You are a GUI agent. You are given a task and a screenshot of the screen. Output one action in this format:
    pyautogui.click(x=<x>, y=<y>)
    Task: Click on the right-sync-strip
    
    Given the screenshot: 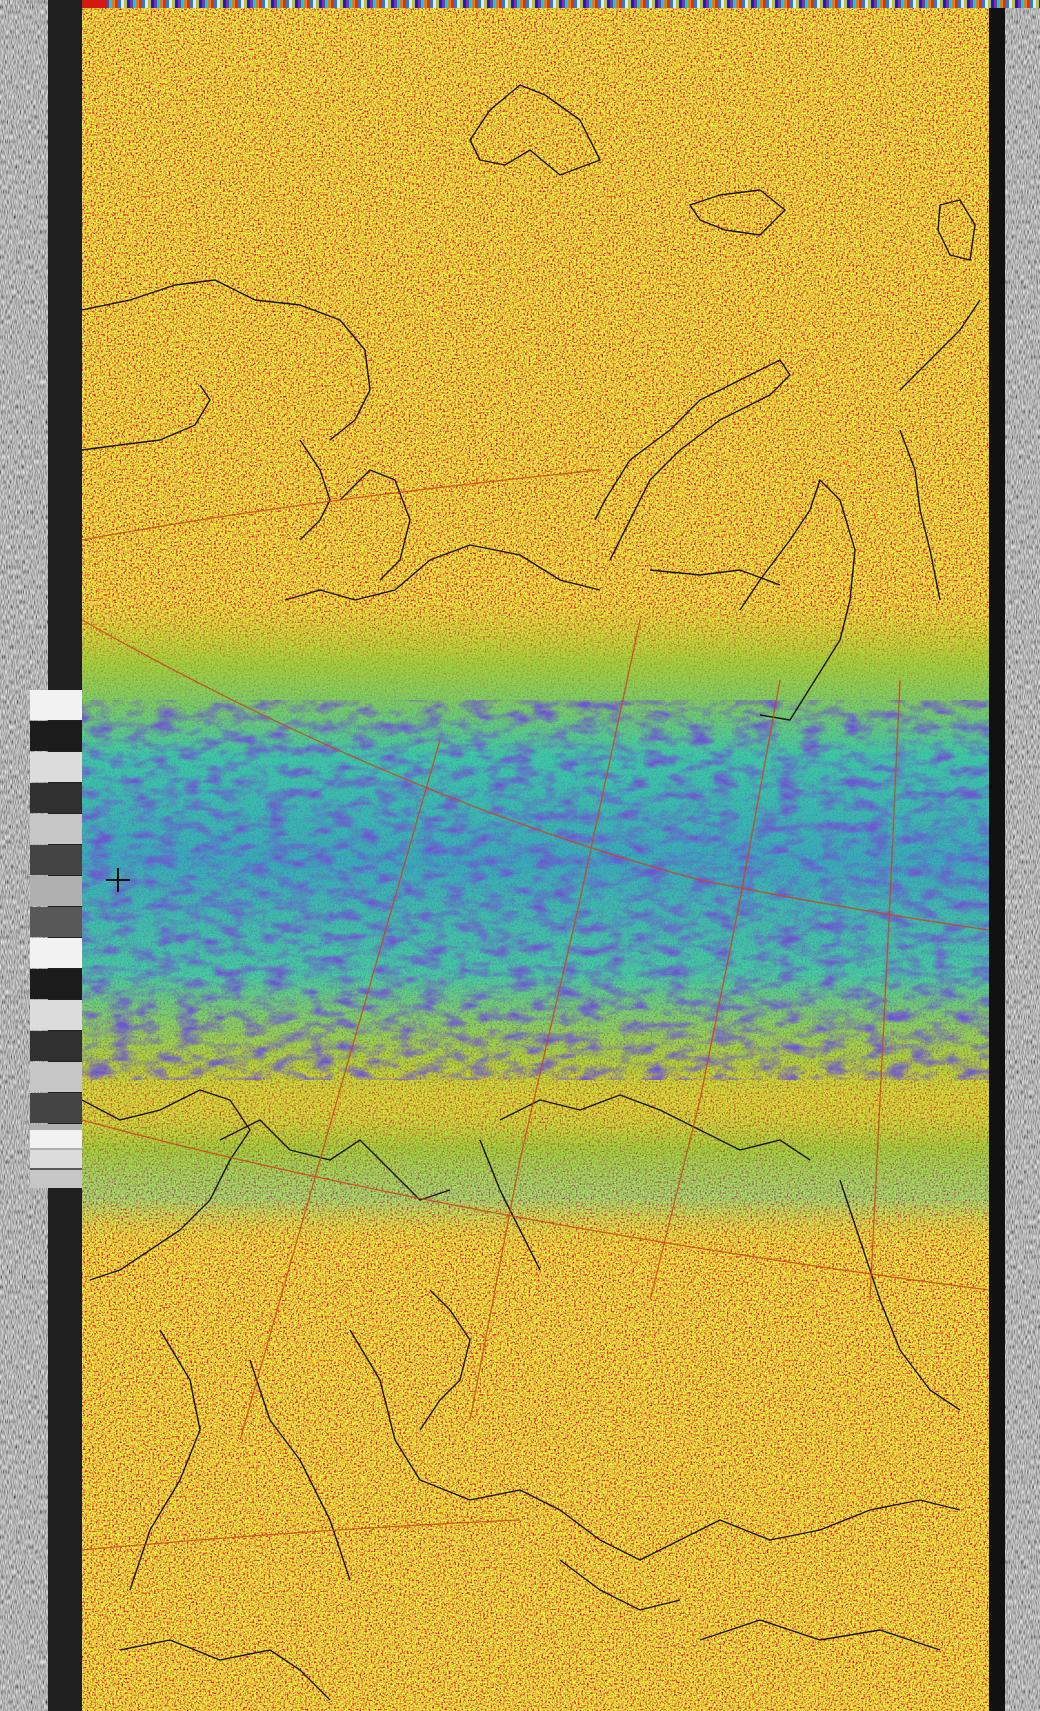 What is the action you would take?
    pyautogui.click(x=997, y=855)
    